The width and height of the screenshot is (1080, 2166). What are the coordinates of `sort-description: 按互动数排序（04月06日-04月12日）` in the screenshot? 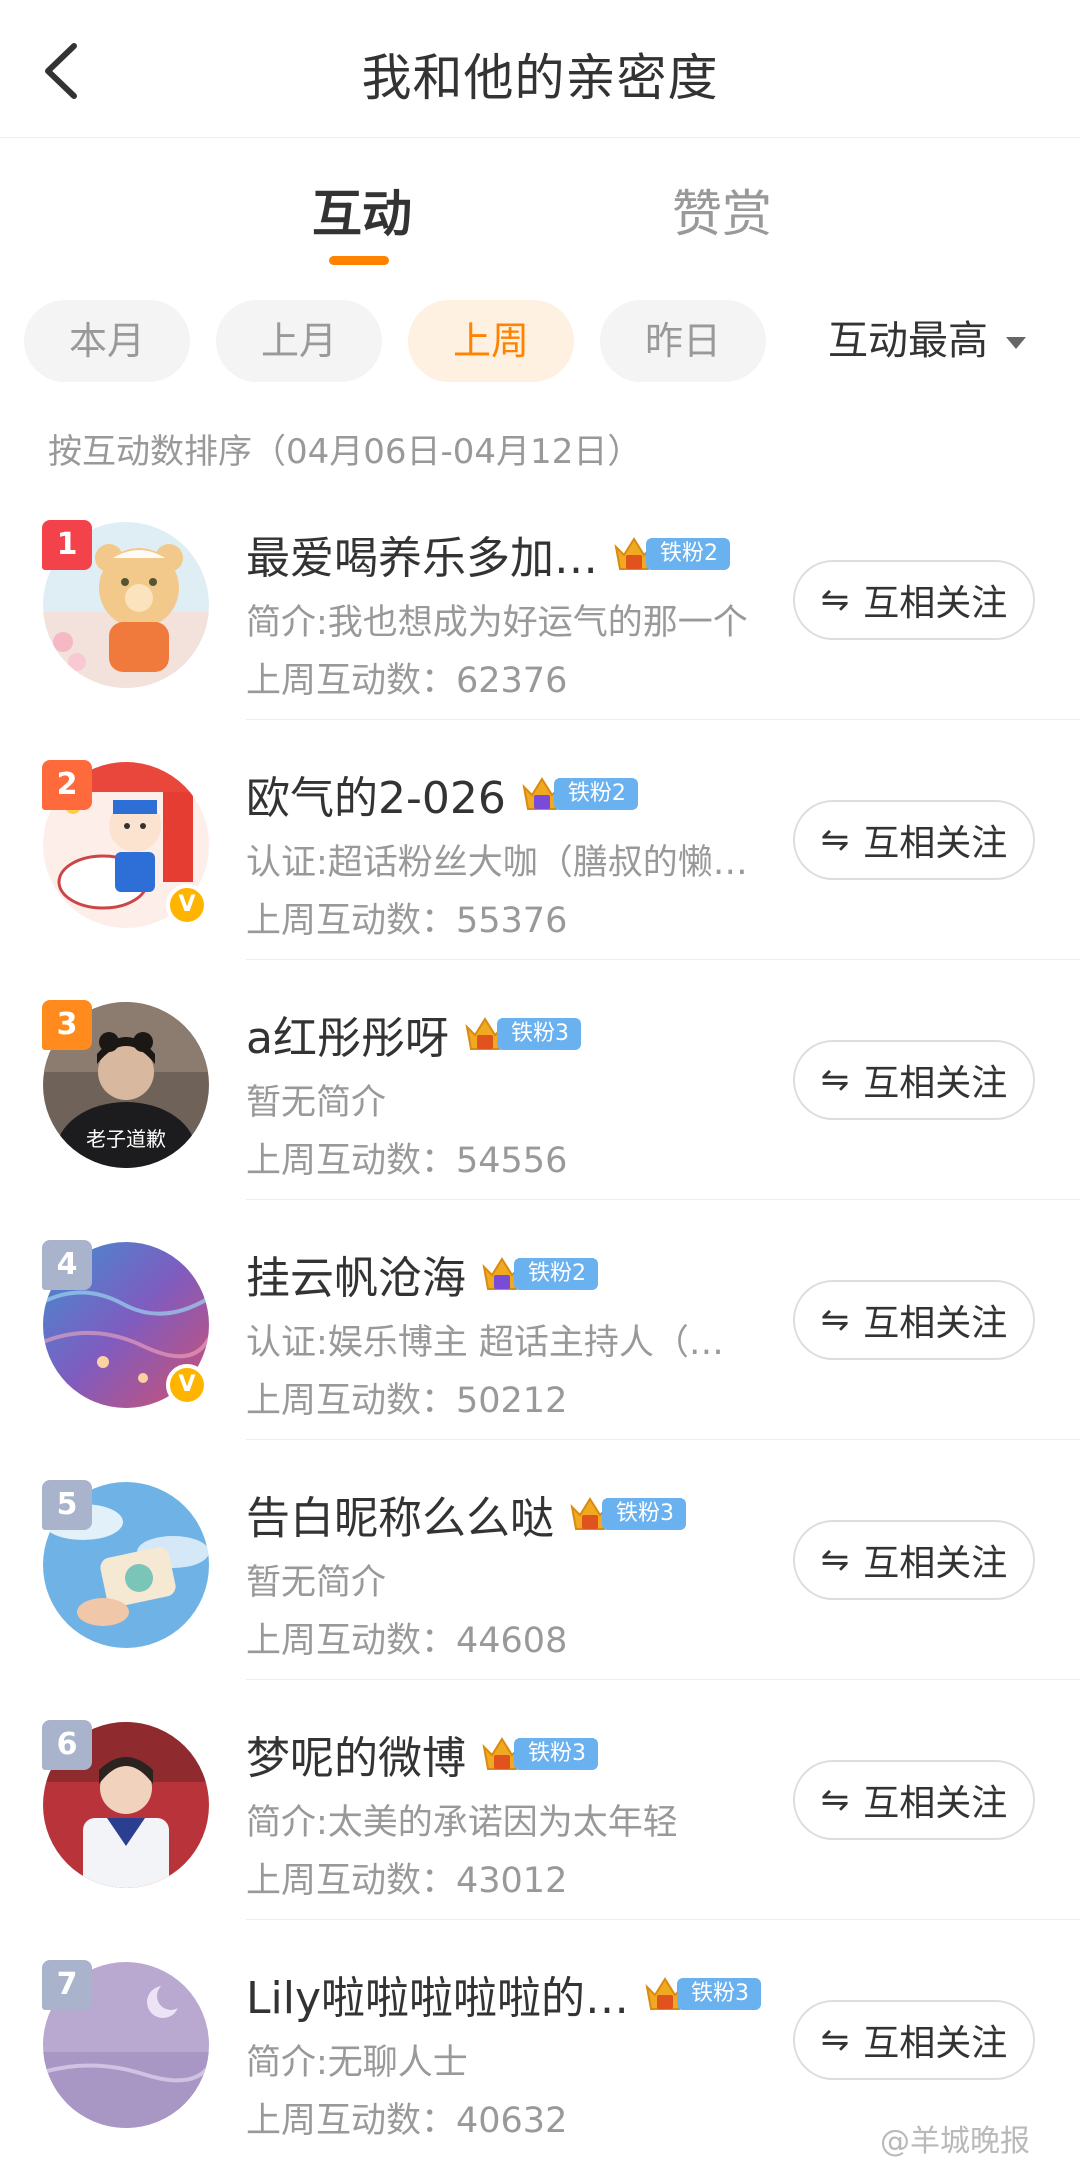 It's located at (345, 452).